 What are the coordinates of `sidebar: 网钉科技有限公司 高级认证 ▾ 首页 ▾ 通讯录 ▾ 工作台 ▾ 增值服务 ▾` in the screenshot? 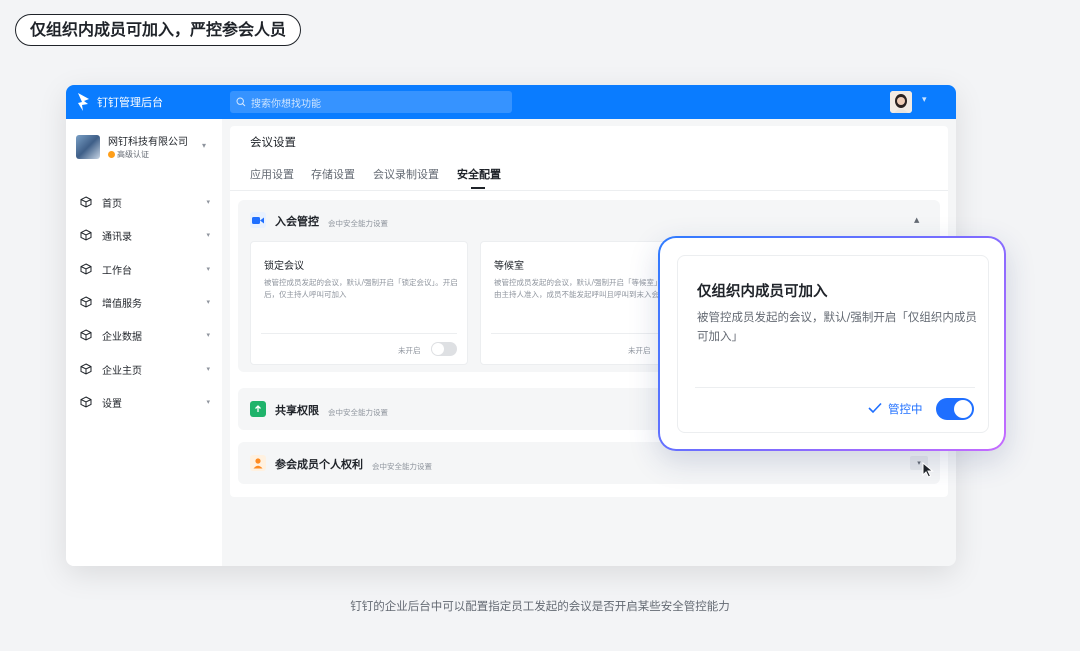 It's located at (144, 342).